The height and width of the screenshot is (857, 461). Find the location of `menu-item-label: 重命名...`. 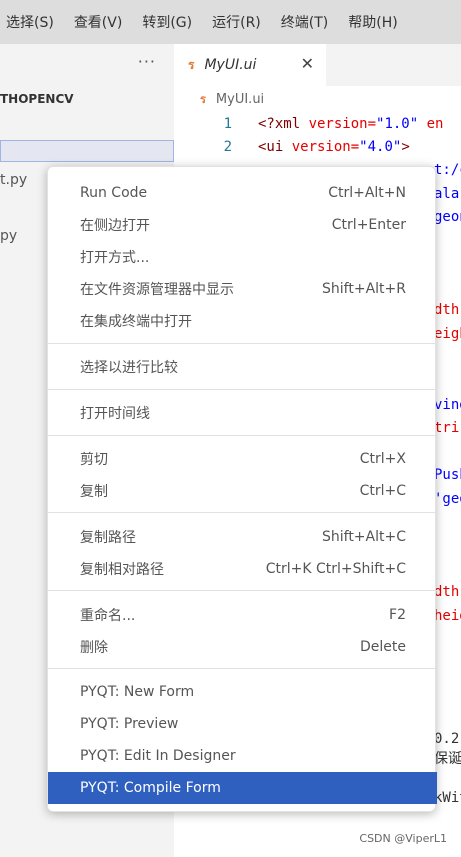

menu-item-label: 重命名... is located at coordinates (108, 616).